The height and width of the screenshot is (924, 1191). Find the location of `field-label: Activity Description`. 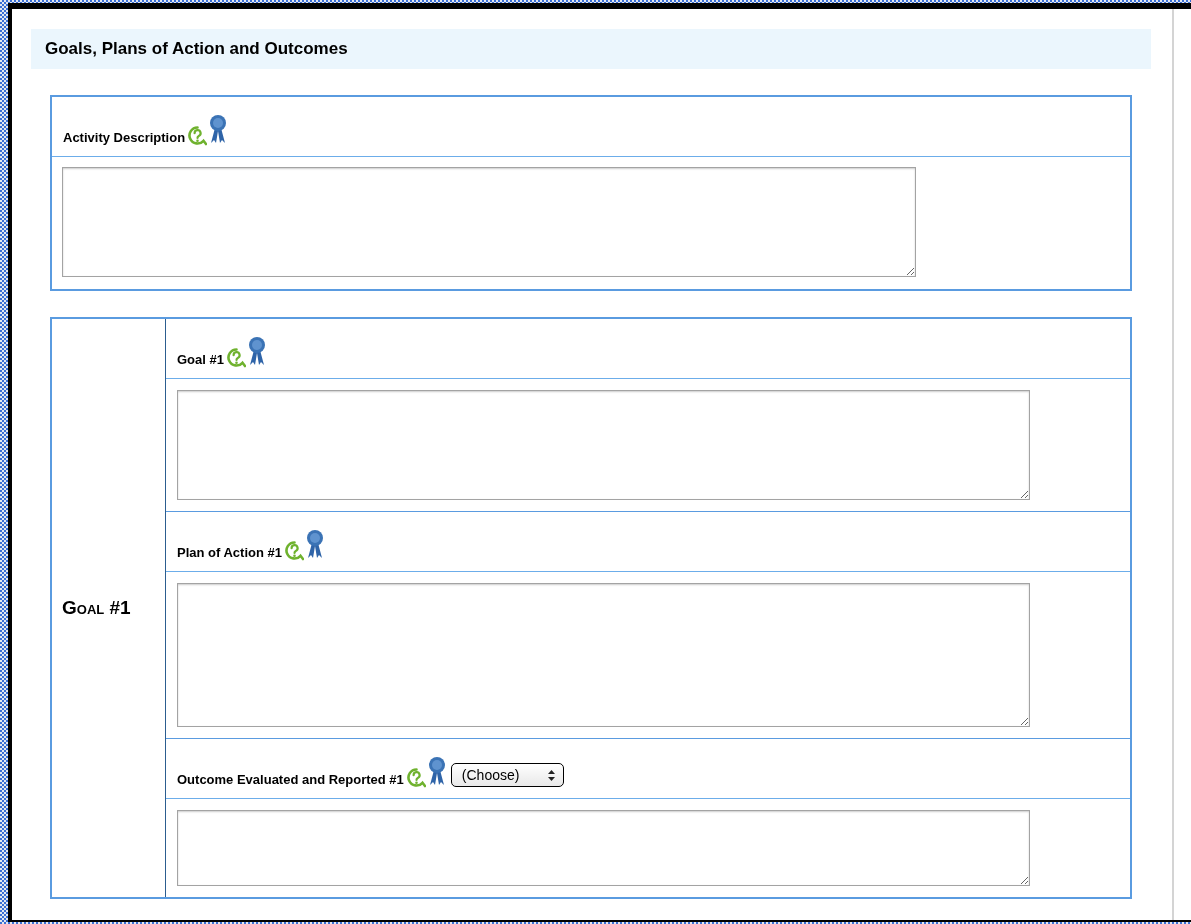

field-label: Activity Description is located at coordinates (124, 137).